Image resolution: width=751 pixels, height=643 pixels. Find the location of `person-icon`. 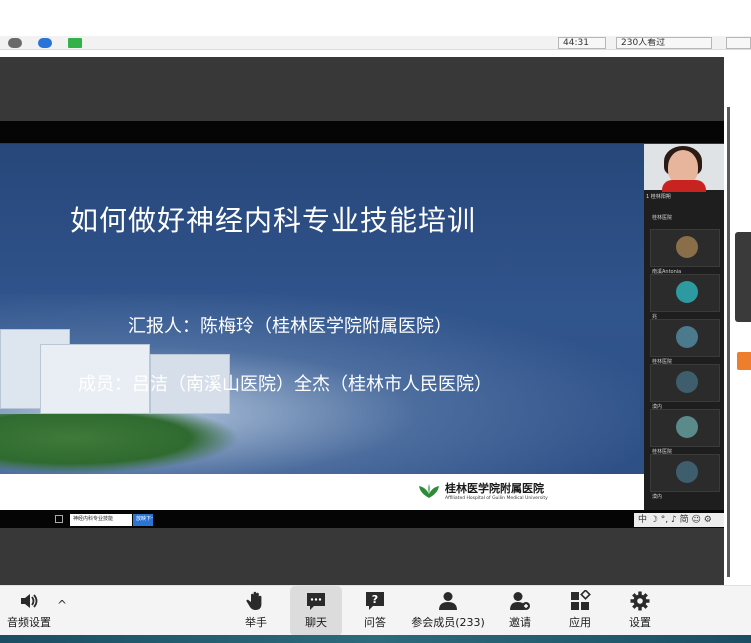

person-icon is located at coordinates (448, 601).